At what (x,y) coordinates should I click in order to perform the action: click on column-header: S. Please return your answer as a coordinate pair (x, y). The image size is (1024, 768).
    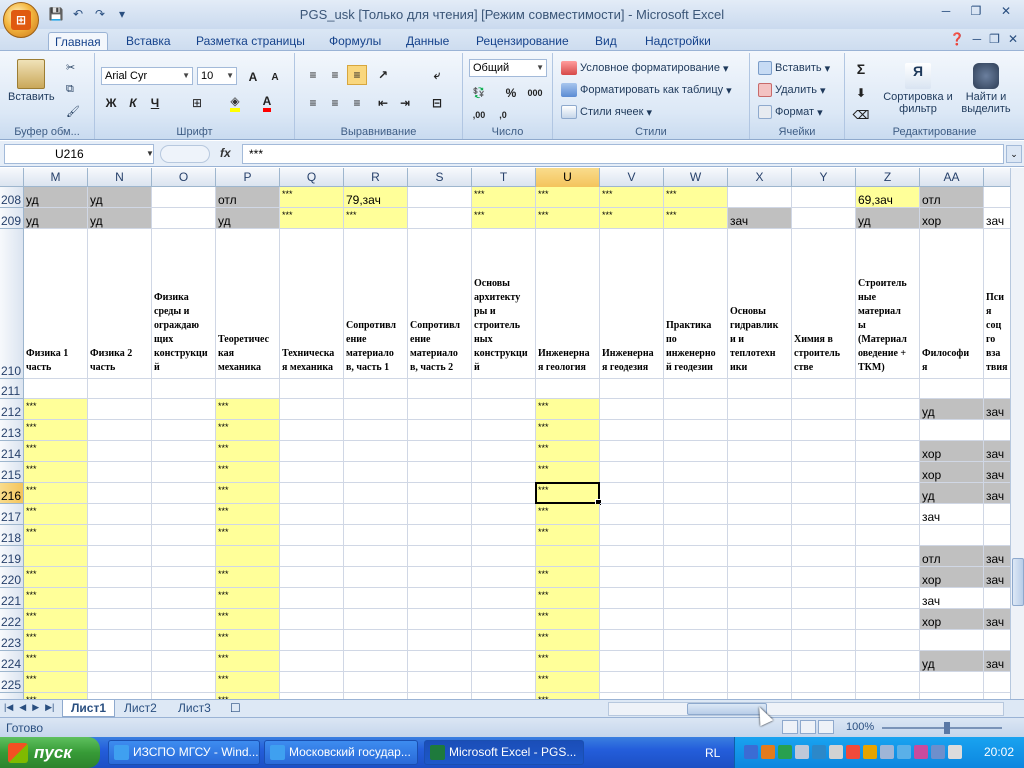
    Looking at the image, I should click on (440, 177).